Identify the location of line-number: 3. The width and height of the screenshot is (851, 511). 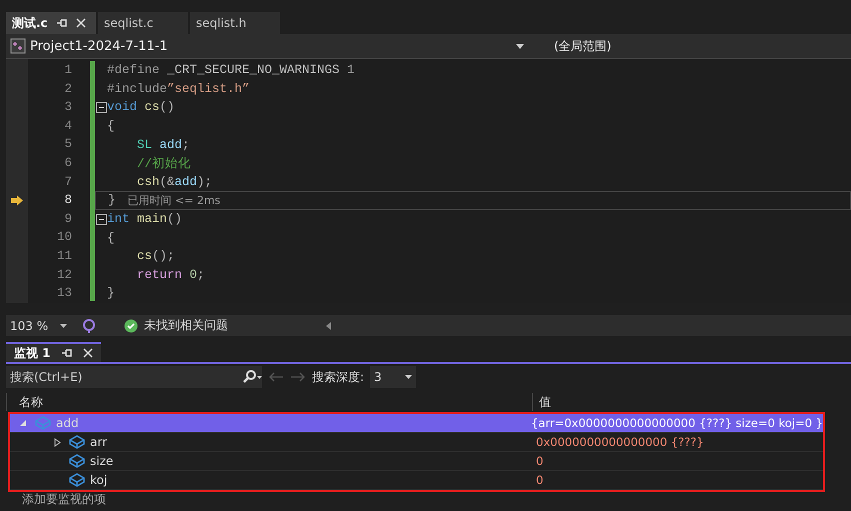
(68, 107).